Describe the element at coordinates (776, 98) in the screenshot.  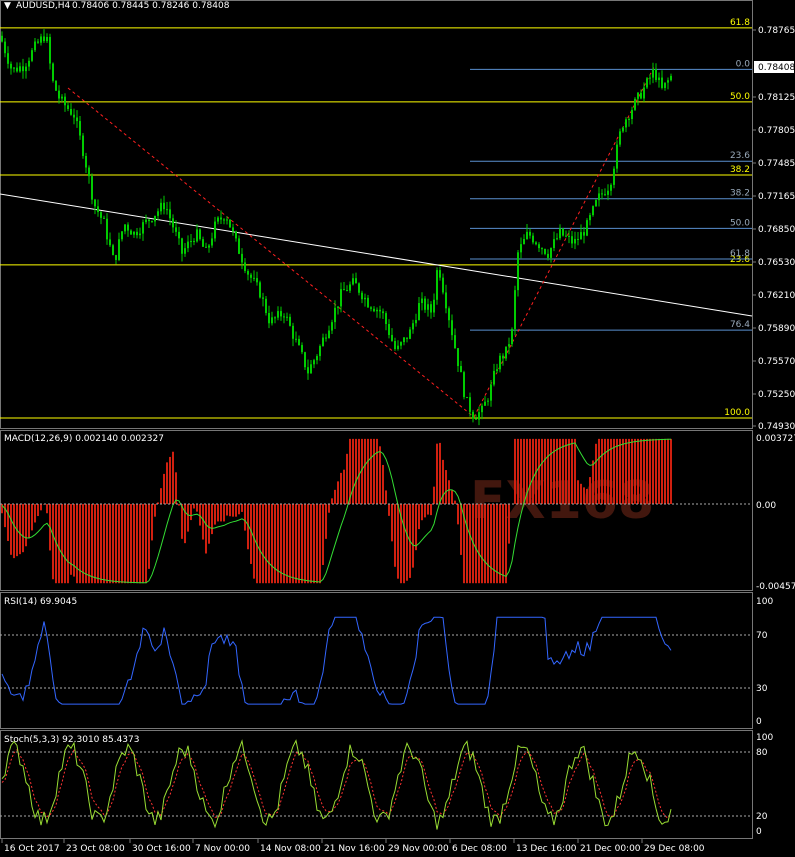
I see `price-tick-label: 0.78125` at that location.